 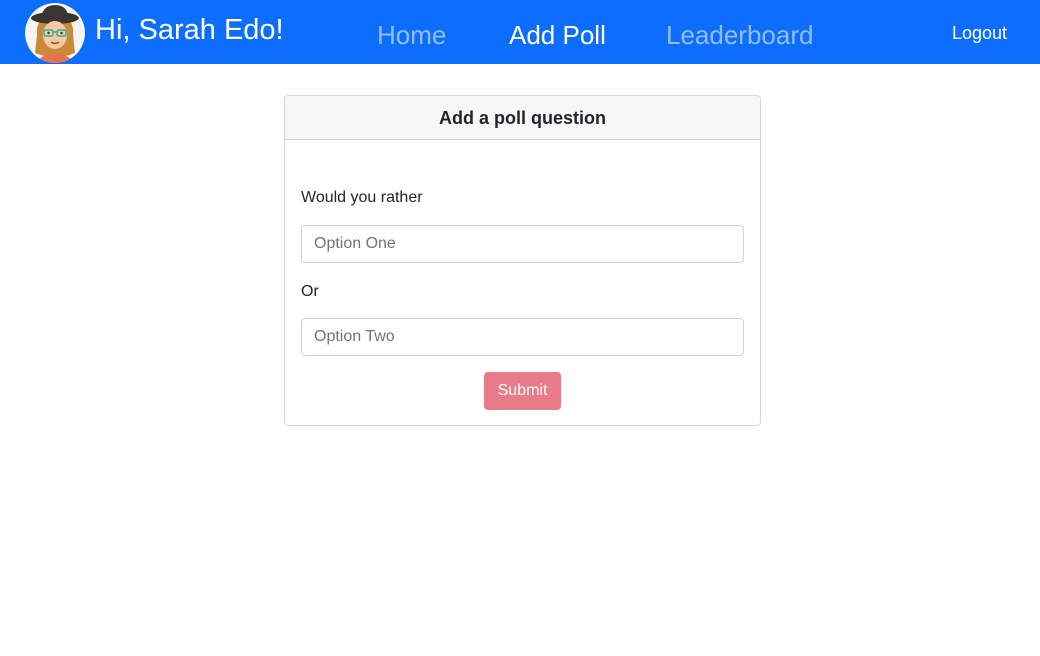 I want to click on avatar-icon, so click(x=55, y=33).